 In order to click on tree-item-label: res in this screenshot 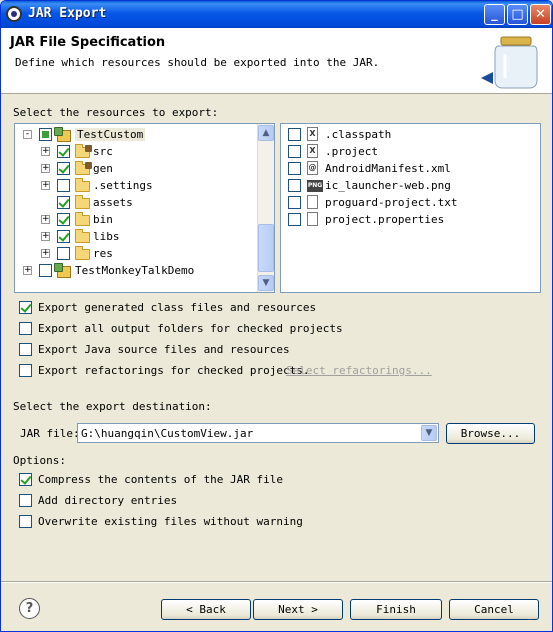, I will do `click(103, 253)`.